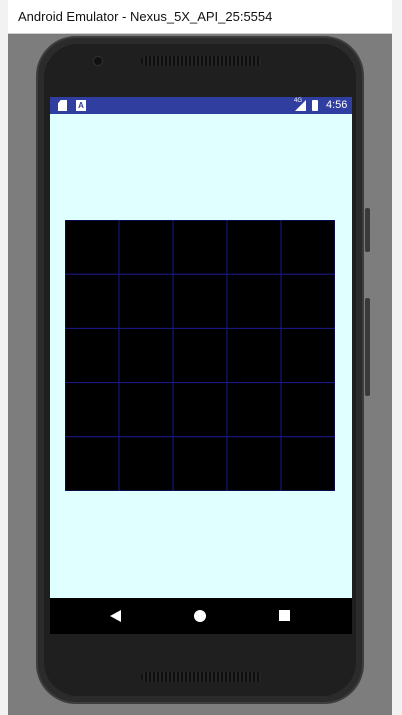 The image size is (402, 715). I want to click on power-button, so click(367, 230).